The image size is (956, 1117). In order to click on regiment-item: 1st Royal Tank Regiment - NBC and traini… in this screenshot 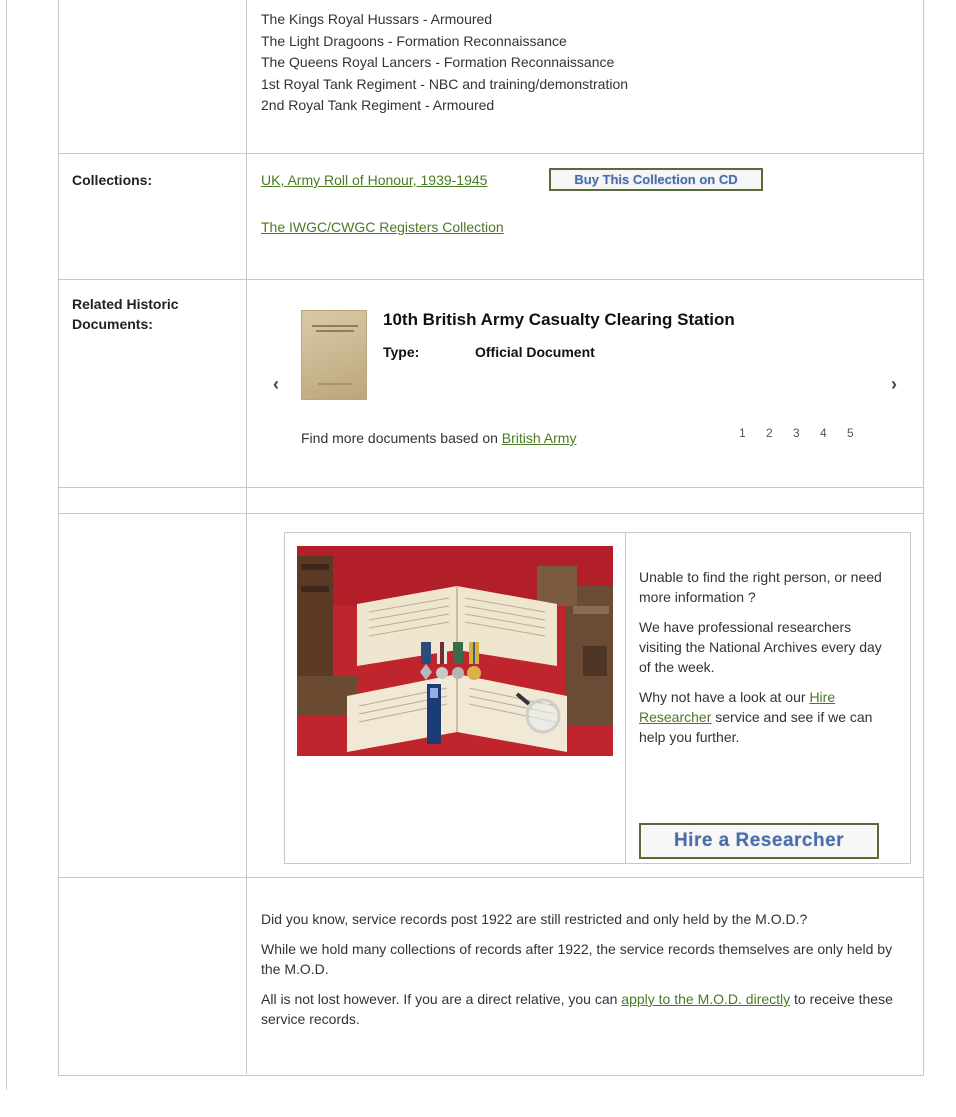, I will do `click(445, 83)`.